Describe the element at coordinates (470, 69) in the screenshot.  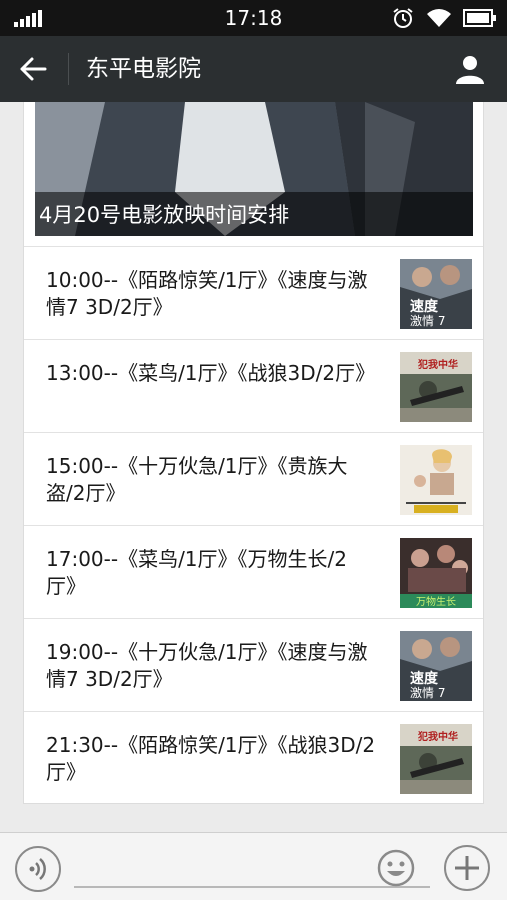
I see `user-icon` at that location.